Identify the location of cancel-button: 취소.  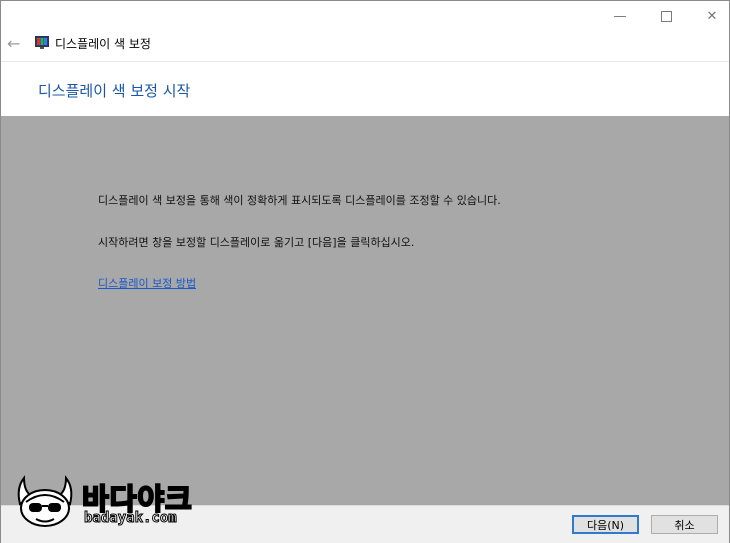
(684, 524).